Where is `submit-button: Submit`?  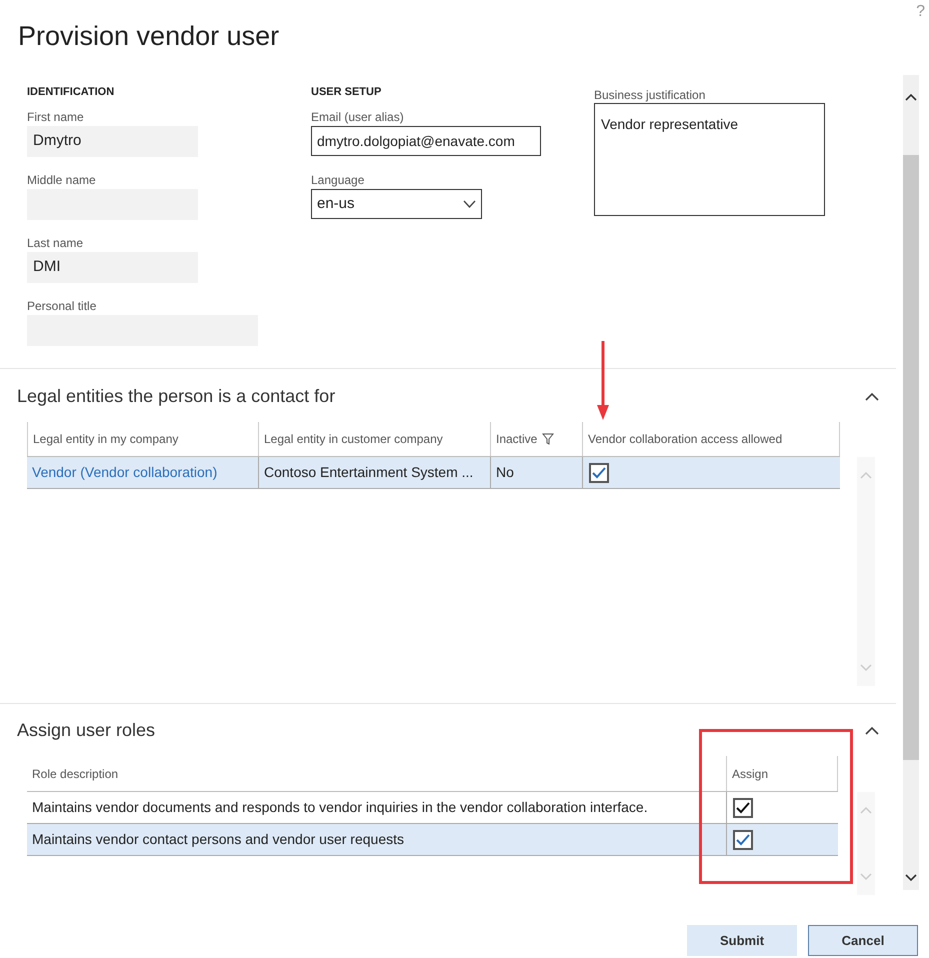 submit-button: Submit is located at coordinates (742, 940).